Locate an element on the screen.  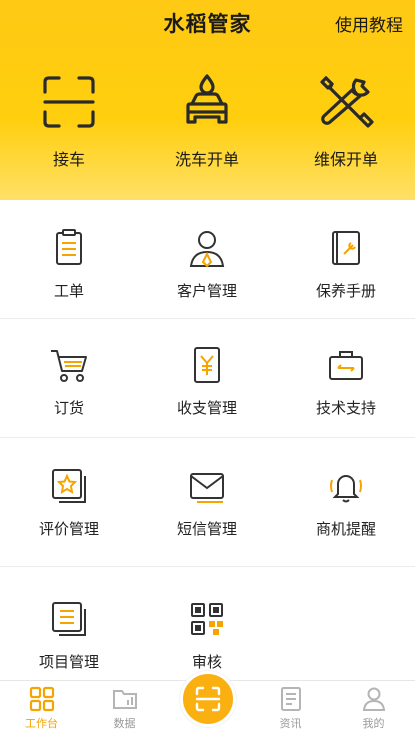
maintenance-book-icon is located at coordinates (346, 248).